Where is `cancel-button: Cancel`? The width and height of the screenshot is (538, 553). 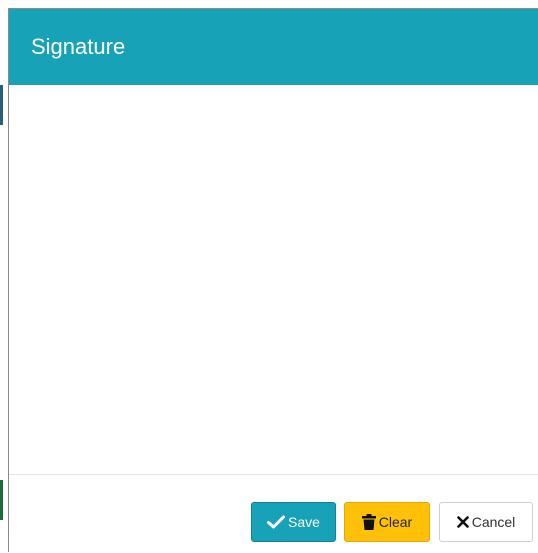 cancel-button: Cancel is located at coordinates (486, 522).